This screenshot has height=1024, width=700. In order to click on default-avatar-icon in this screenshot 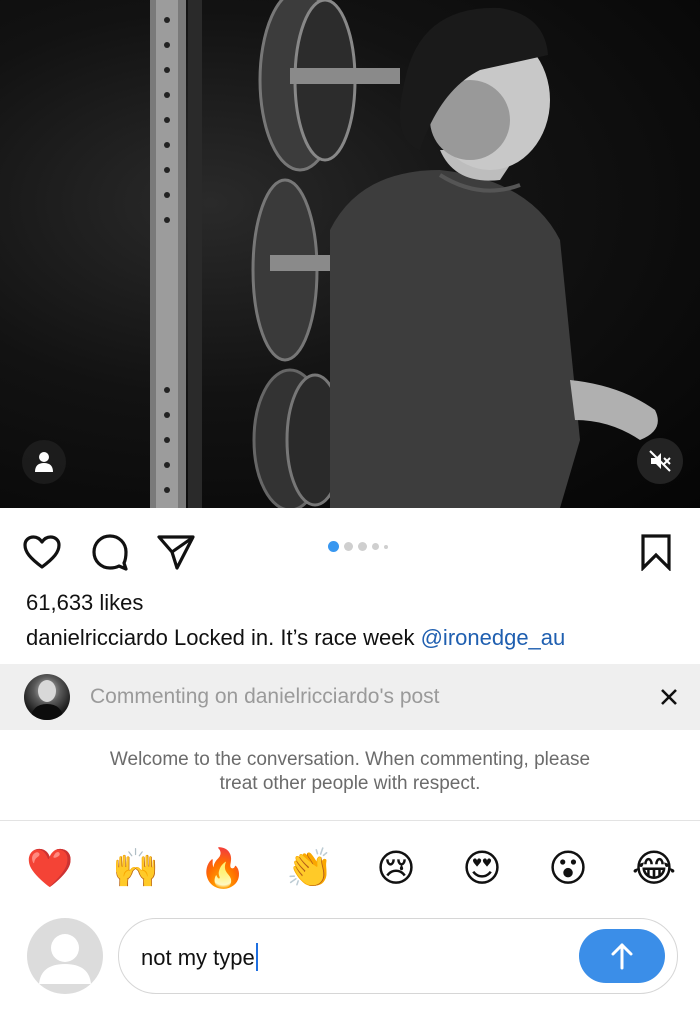, I will do `click(65, 959)`.